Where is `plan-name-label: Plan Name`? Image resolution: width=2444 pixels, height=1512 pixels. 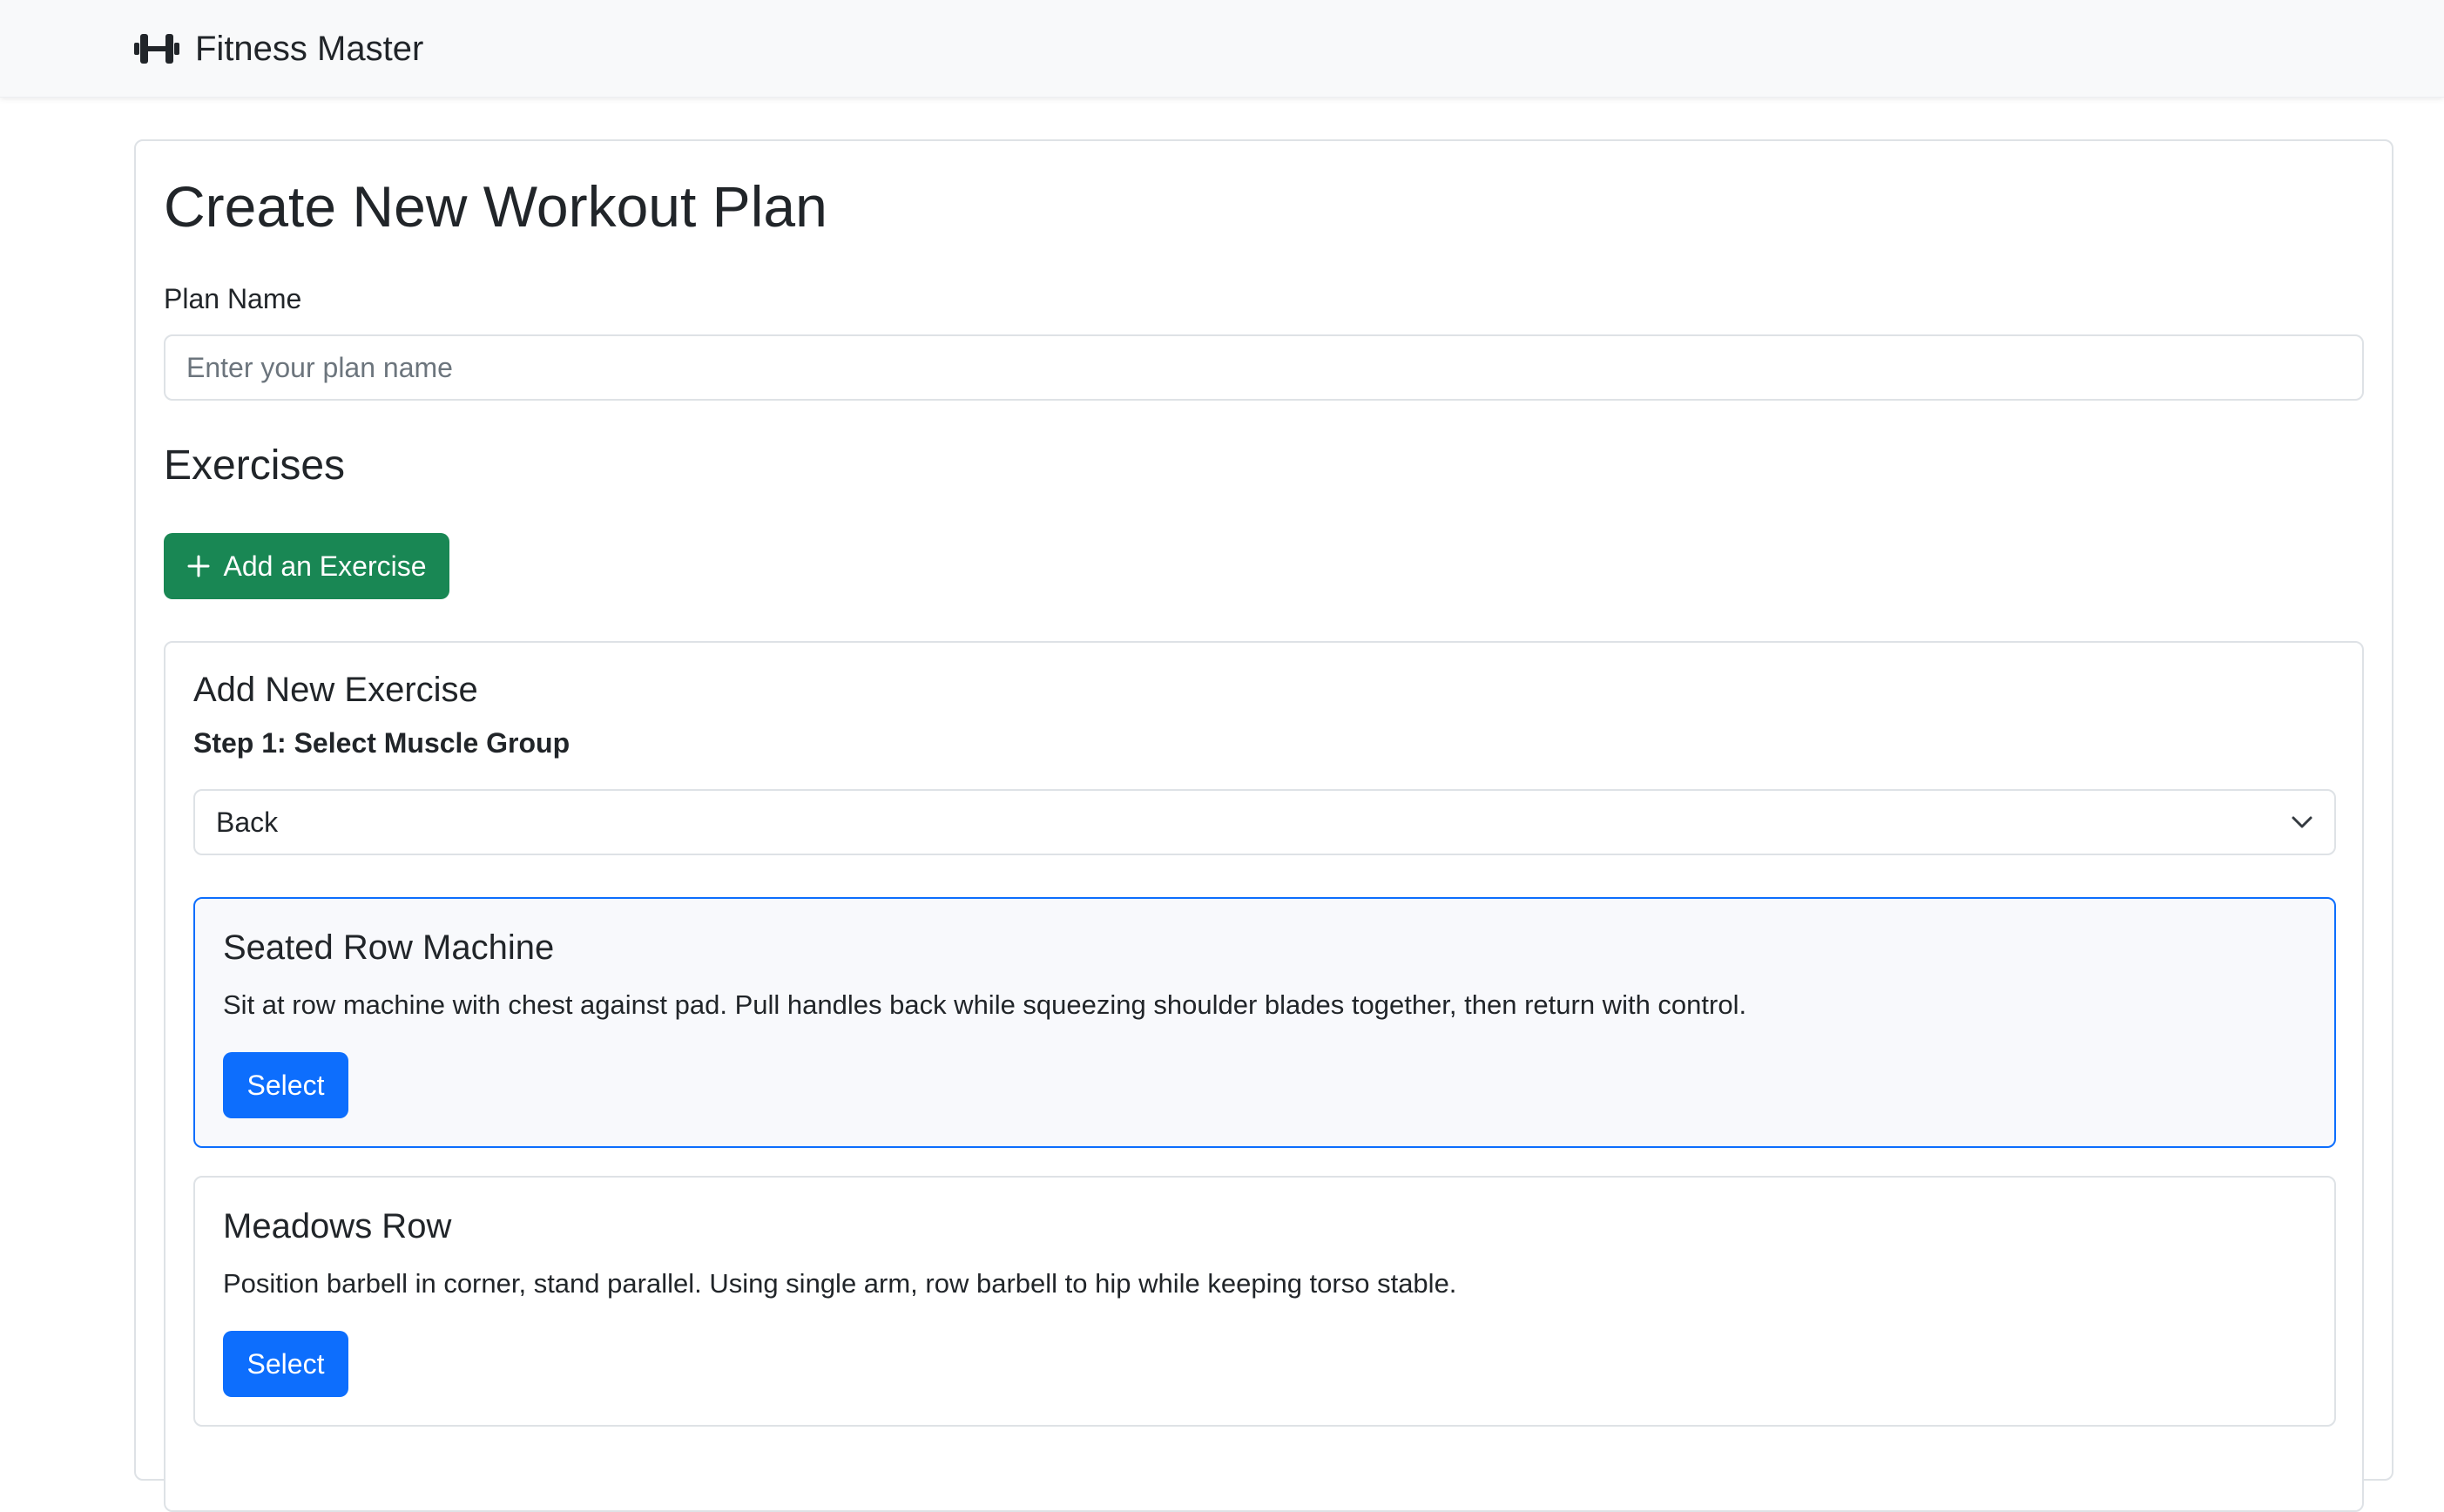
plan-name-label: Plan Name is located at coordinates (233, 298).